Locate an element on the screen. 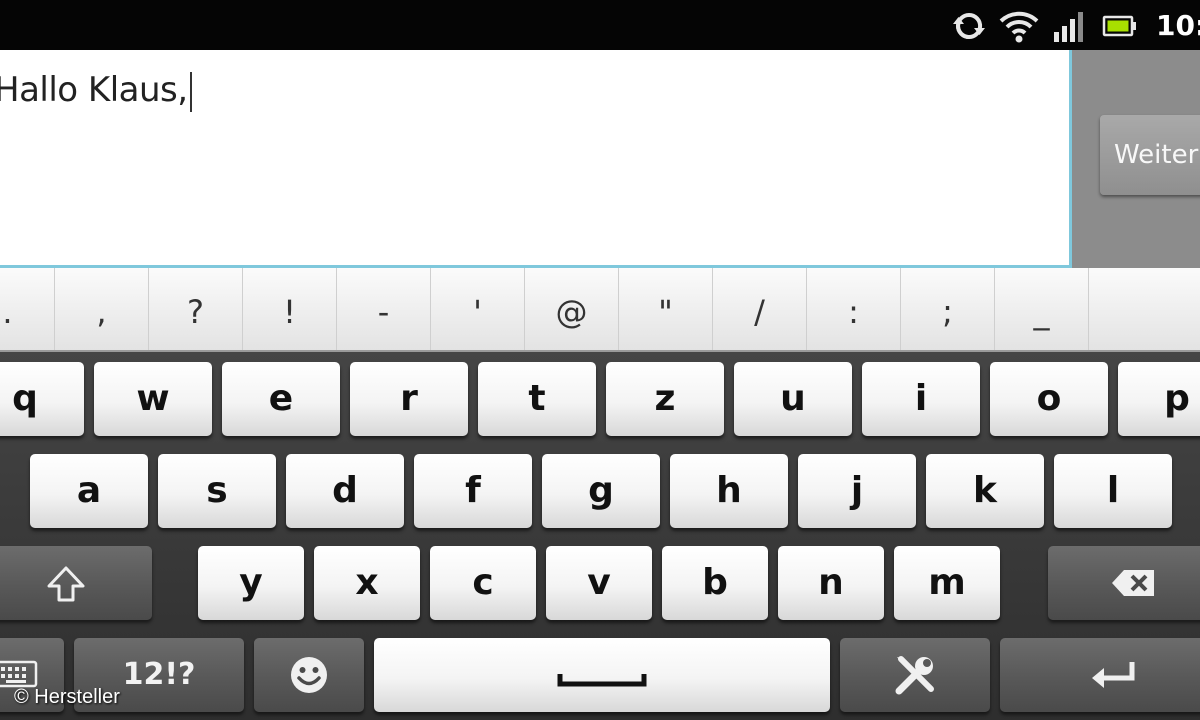 The width and height of the screenshot is (1200, 720). key-g: g is located at coordinates (601, 491).